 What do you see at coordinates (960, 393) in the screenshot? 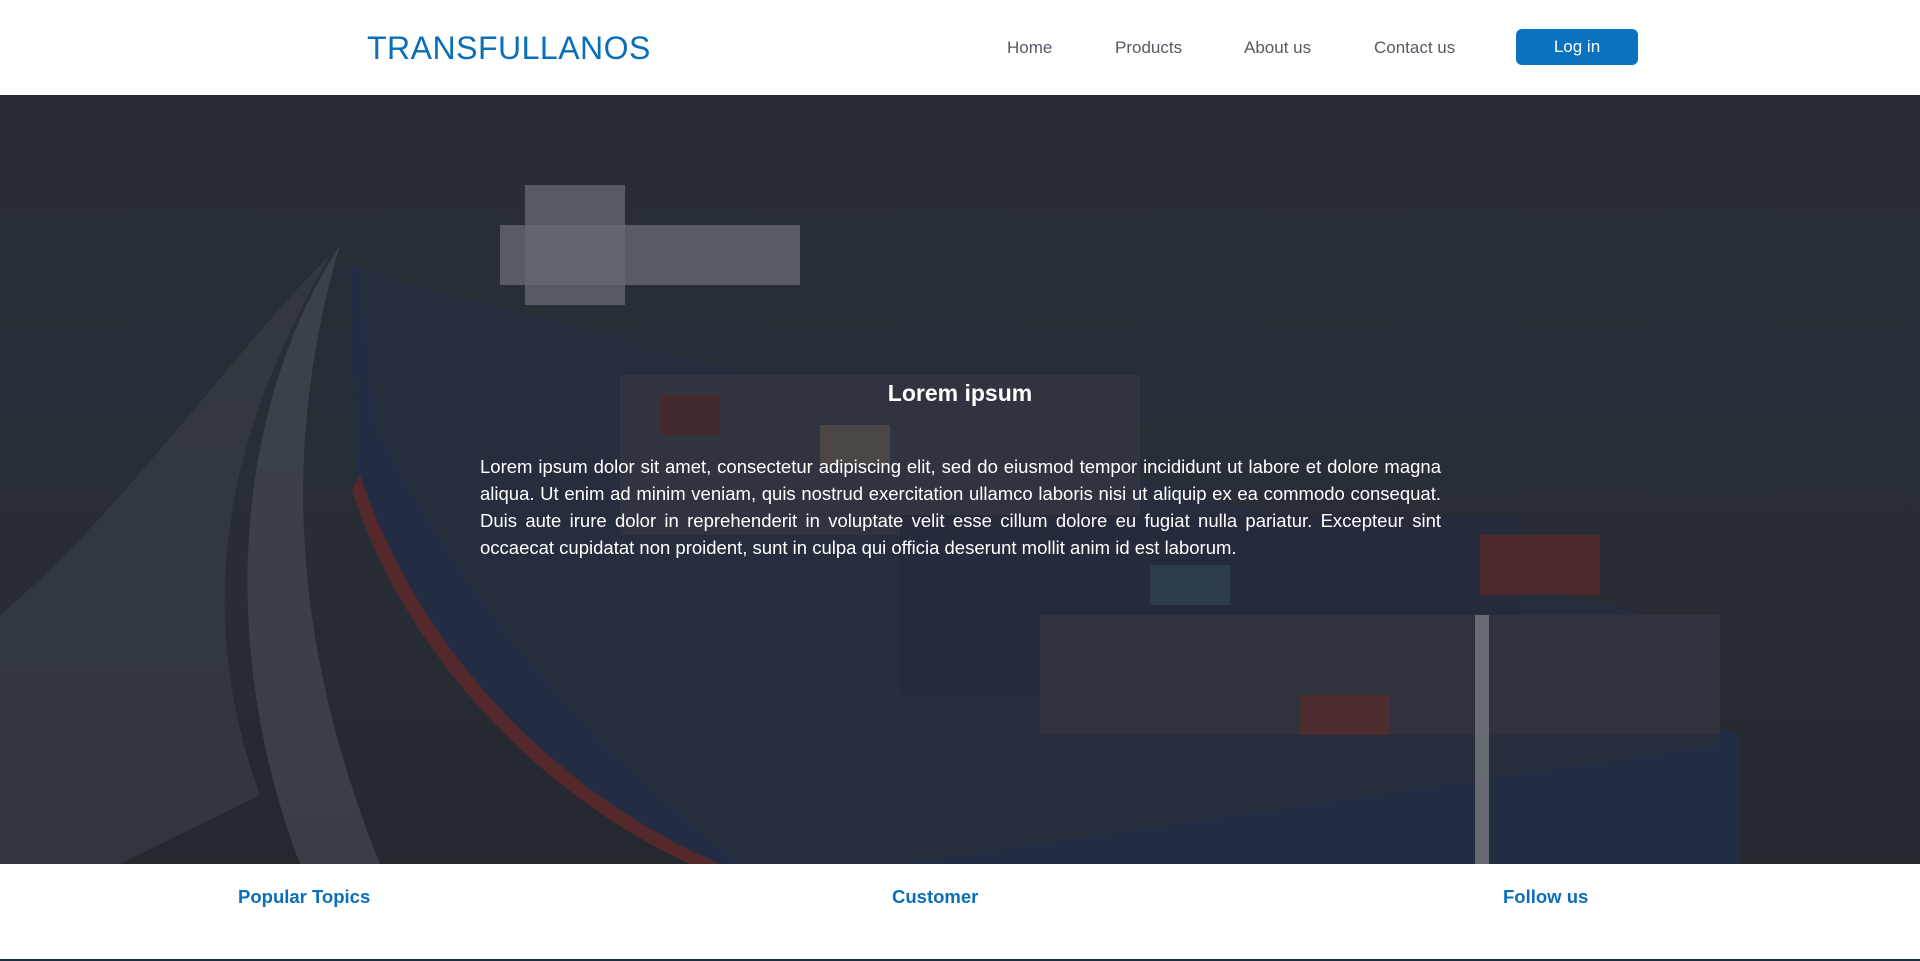
I see `hero-title: Lorem ipsum` at bounding box center [960, 393].